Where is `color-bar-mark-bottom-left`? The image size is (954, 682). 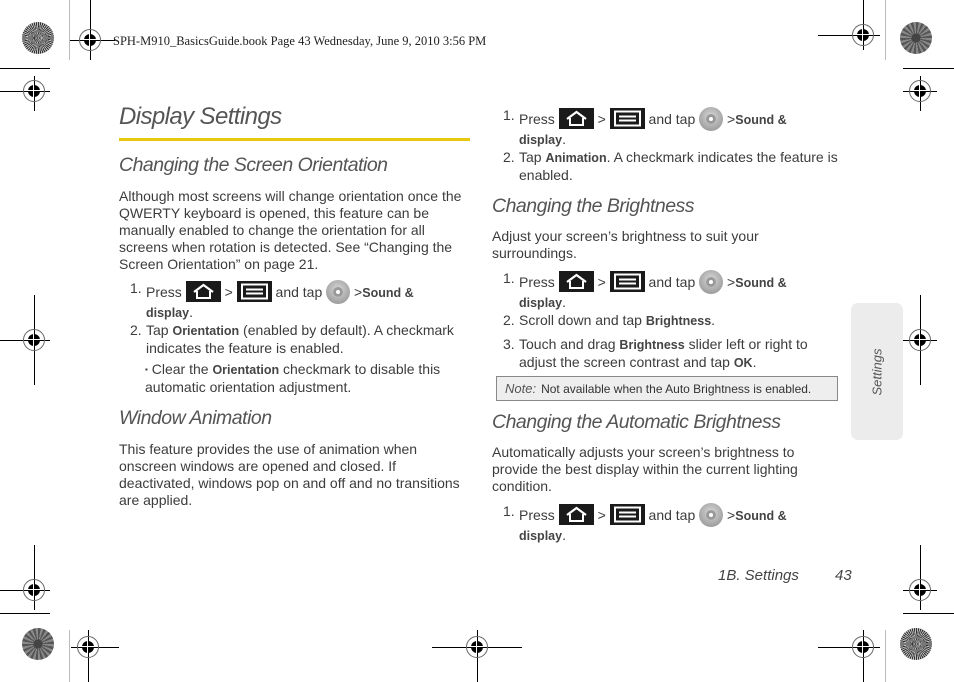 color-bar-mark-bottom-left is located at coordinates (38, 644).